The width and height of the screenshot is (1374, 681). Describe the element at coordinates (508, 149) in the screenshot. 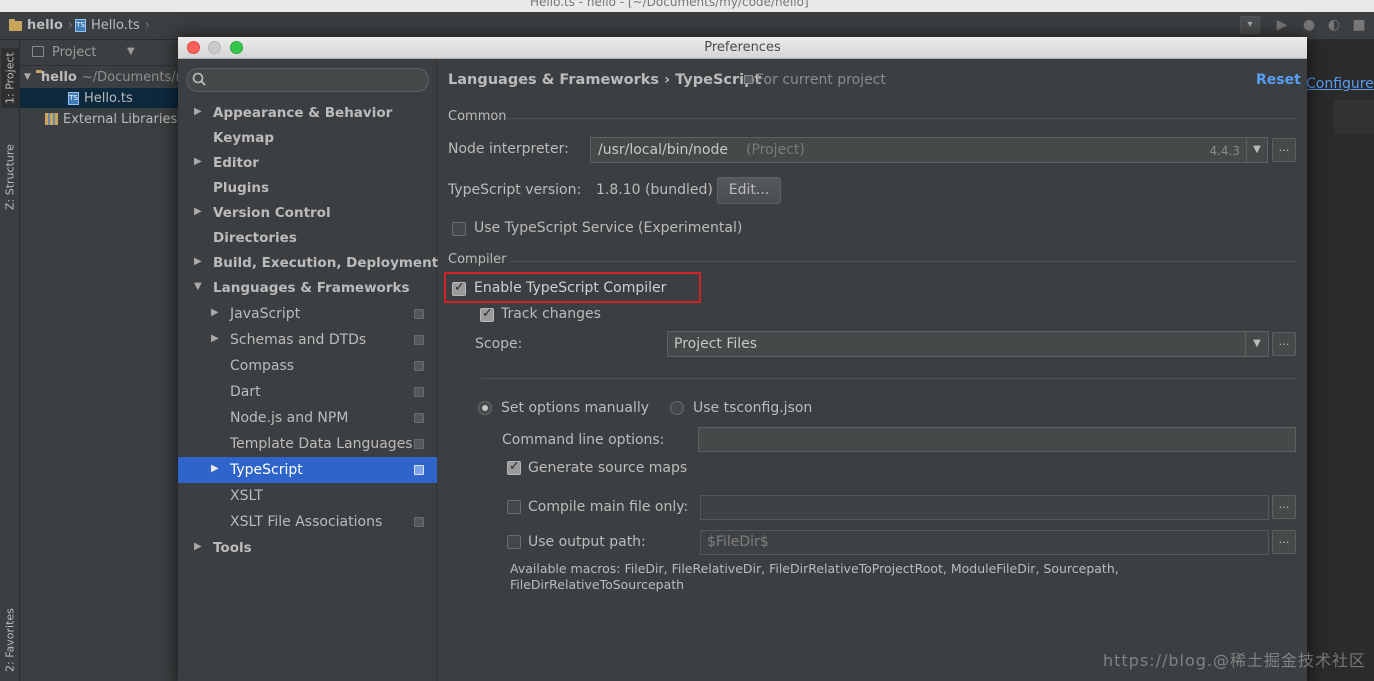

I see `node-interpreter-label: Node interpreter:` at that location.